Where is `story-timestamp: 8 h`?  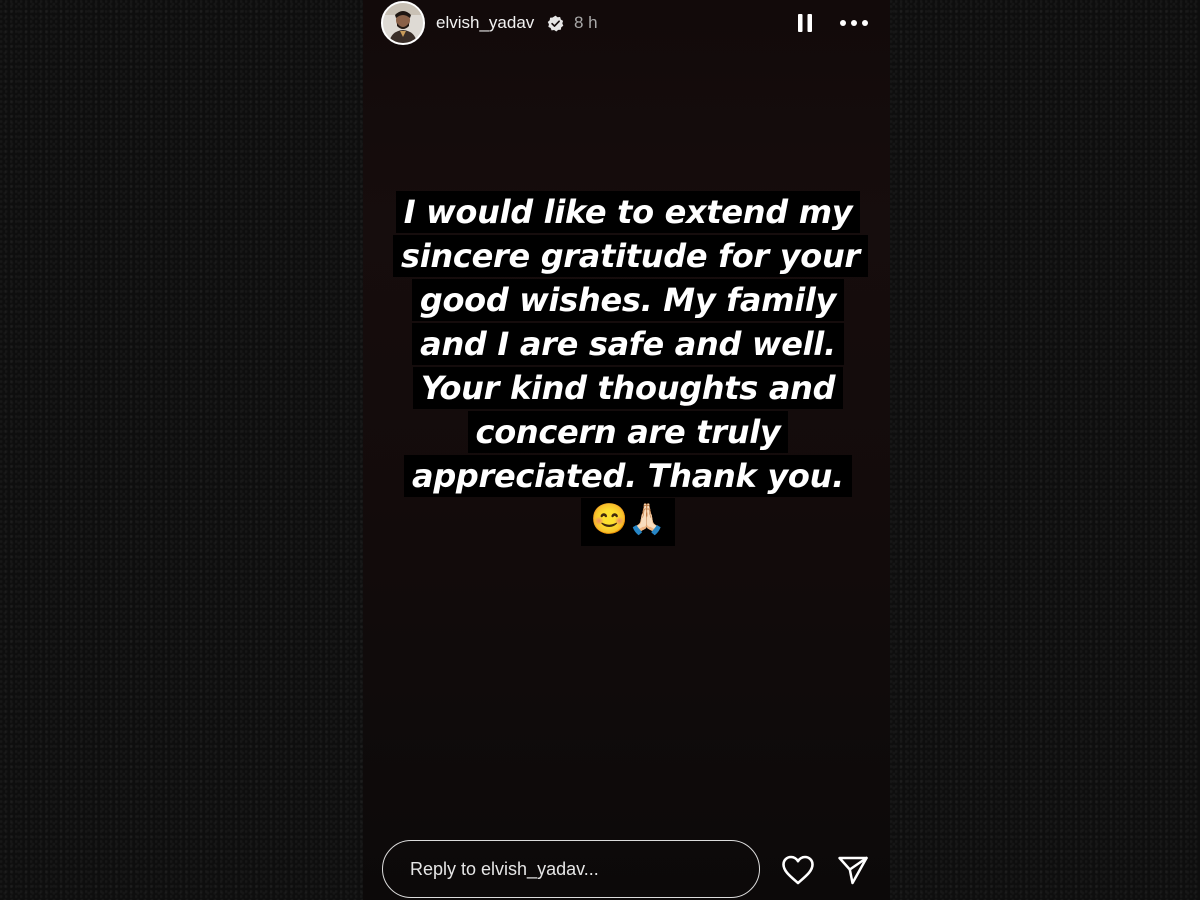 story-timestamp: 8 h is located at coordinates (586, 22).